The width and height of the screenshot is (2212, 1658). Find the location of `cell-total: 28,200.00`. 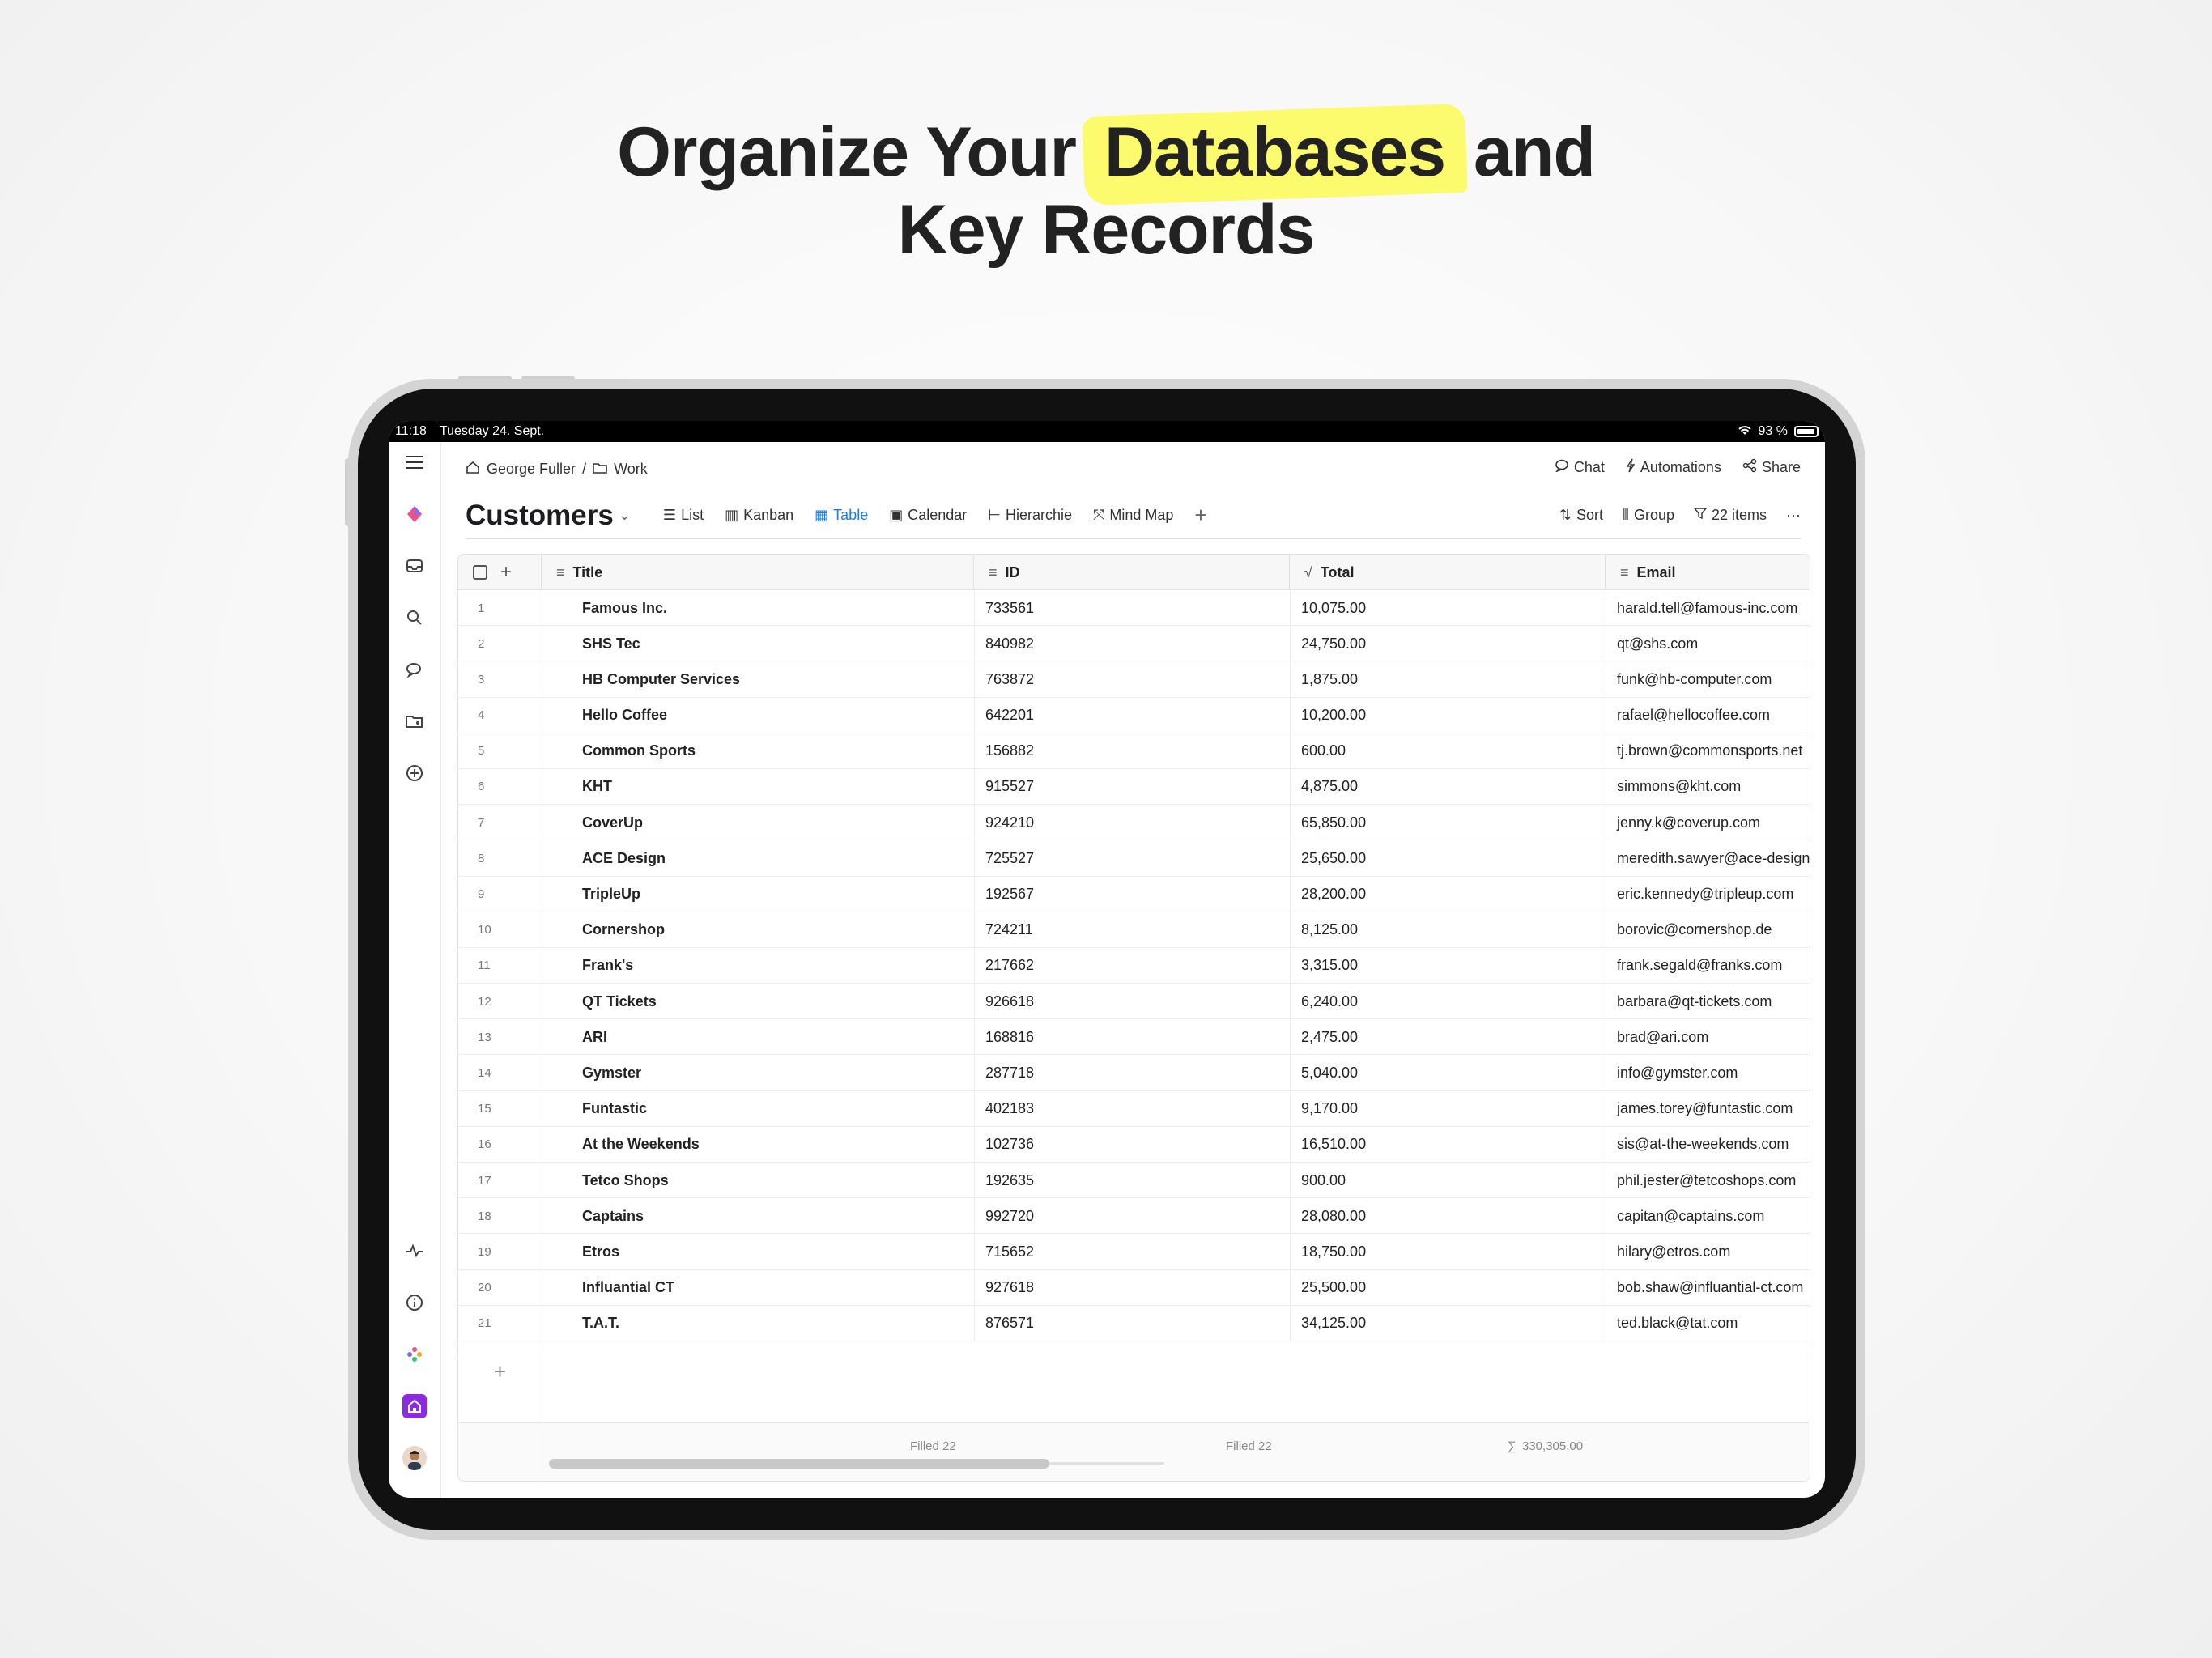

cell-total: 28,200.00 is located at coordinates (1448, 894).